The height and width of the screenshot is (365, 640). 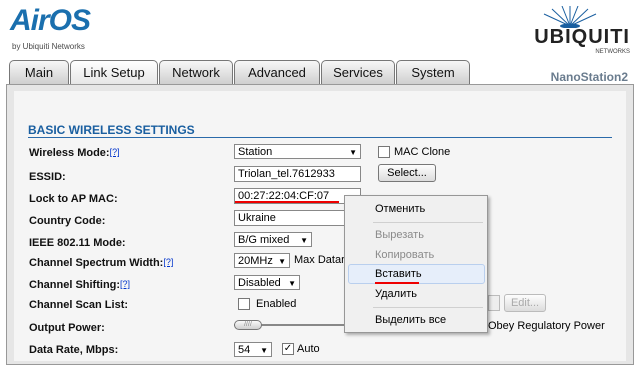 I want to click on menu-item-delete: Удалить, so click(x=396, y=294).